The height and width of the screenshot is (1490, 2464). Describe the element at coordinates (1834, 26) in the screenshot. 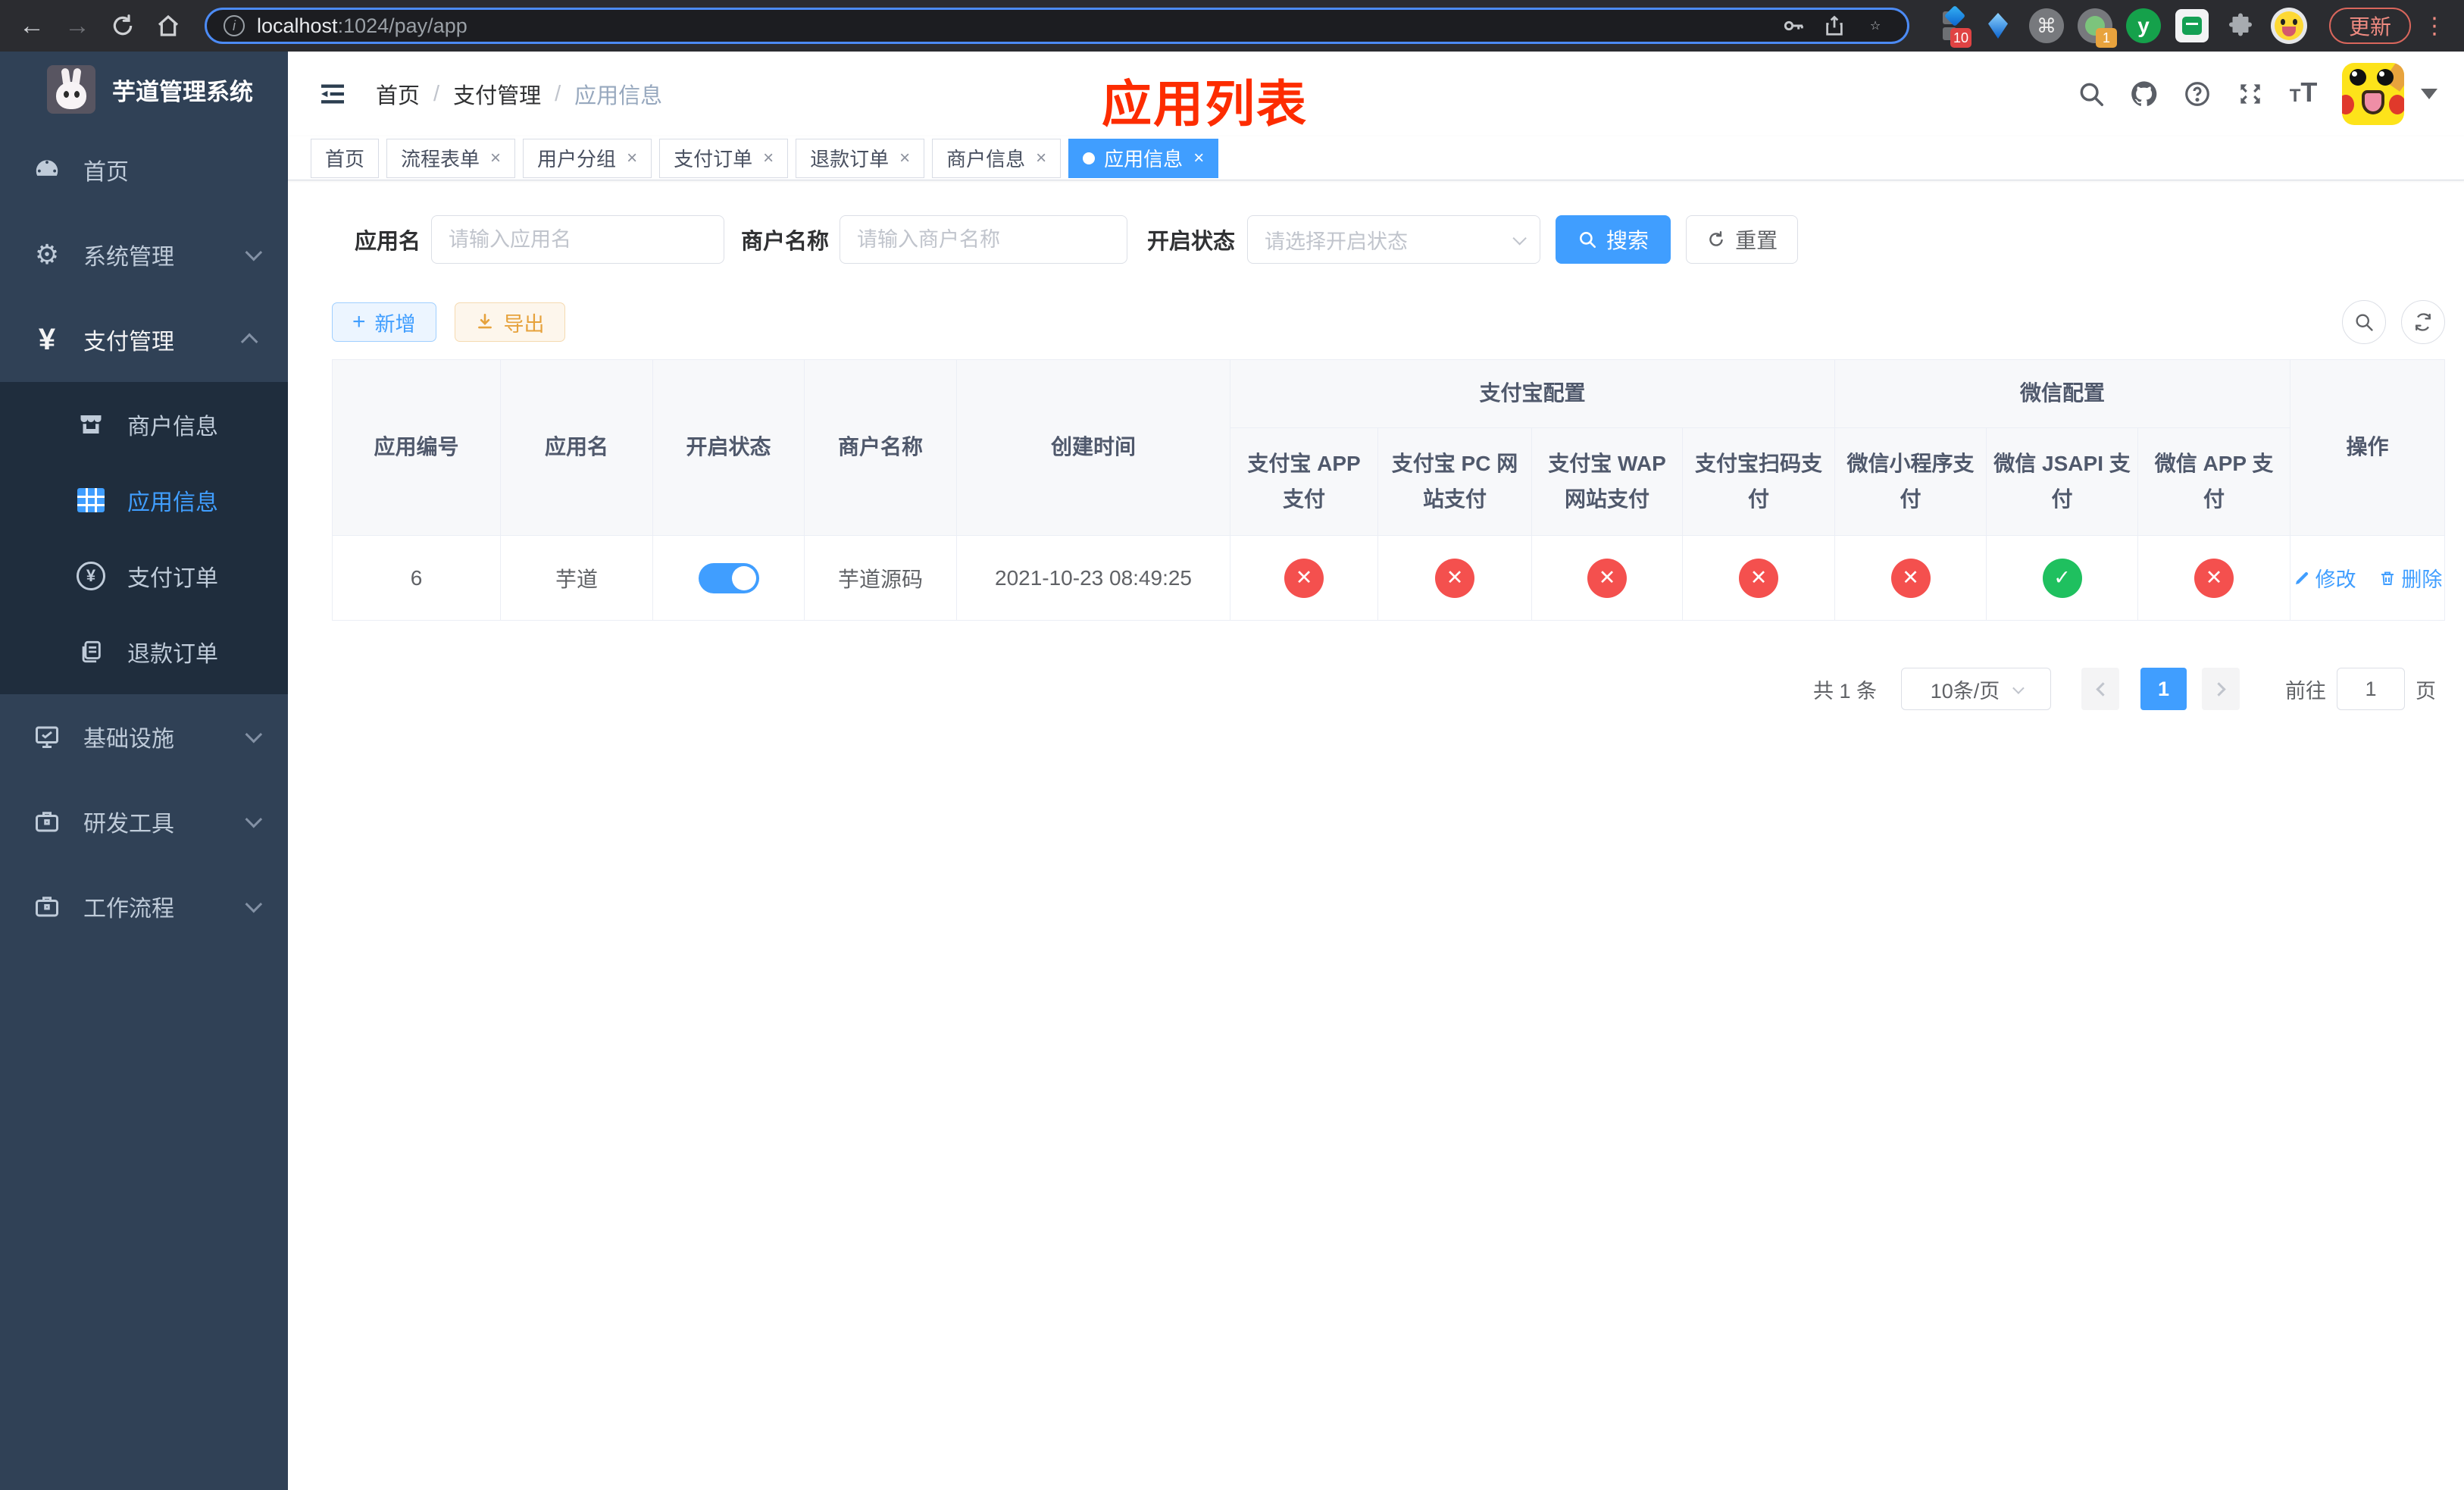

I see `share-icon` at that location.